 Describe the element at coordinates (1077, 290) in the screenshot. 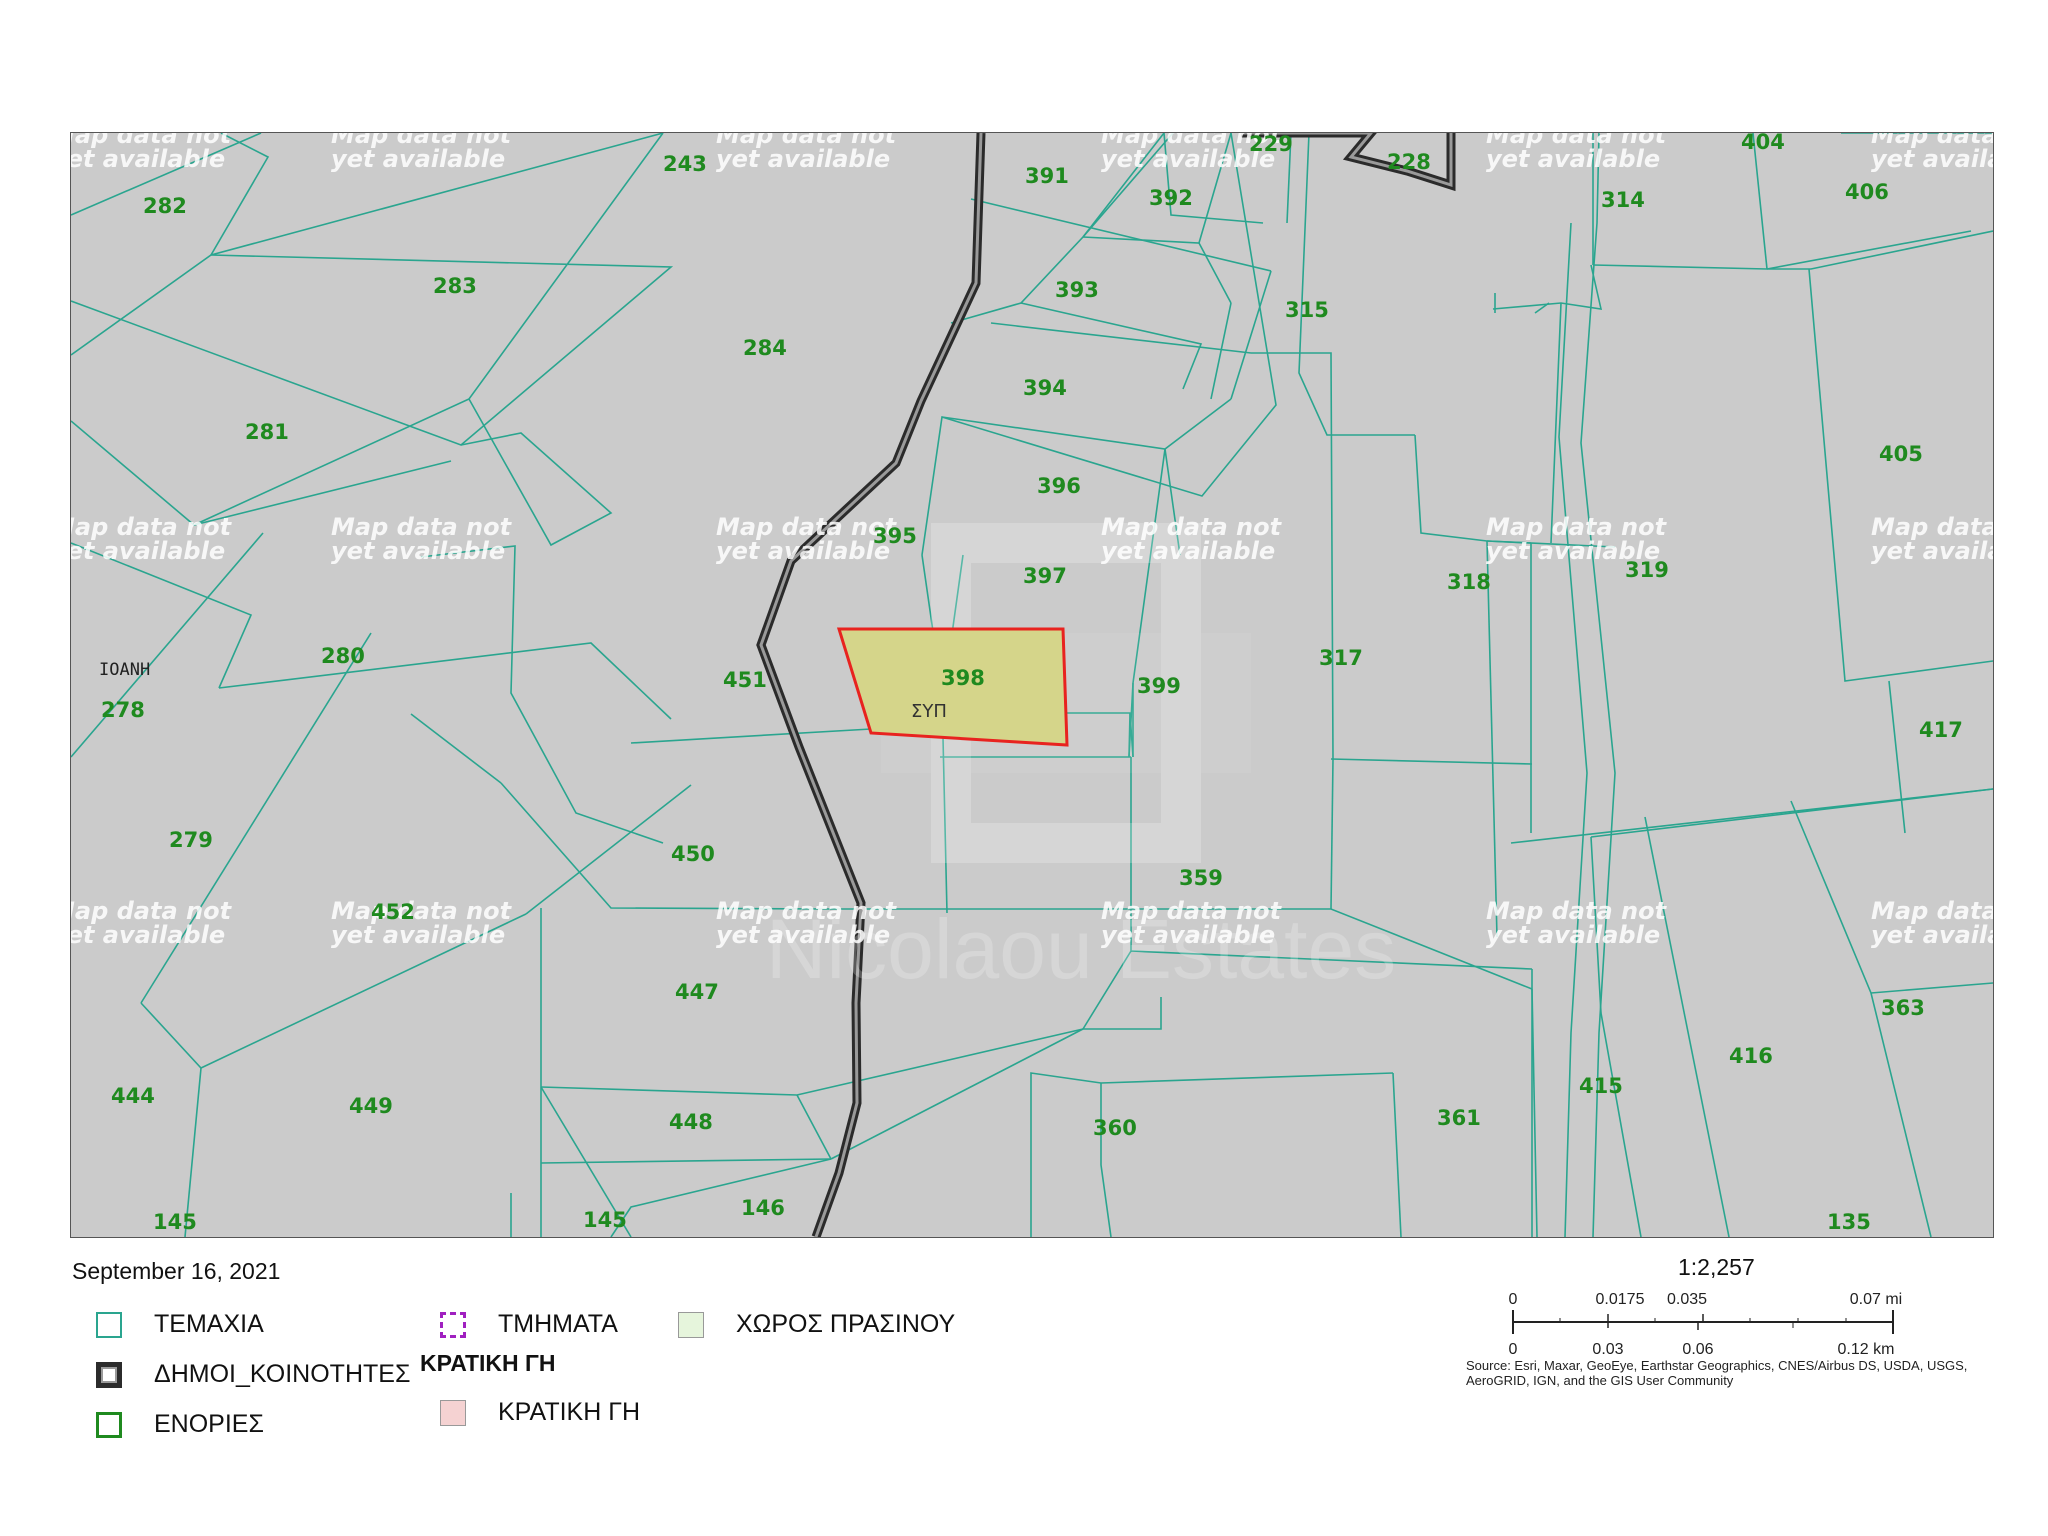

I see `parcel-label-393: 393` at that location.